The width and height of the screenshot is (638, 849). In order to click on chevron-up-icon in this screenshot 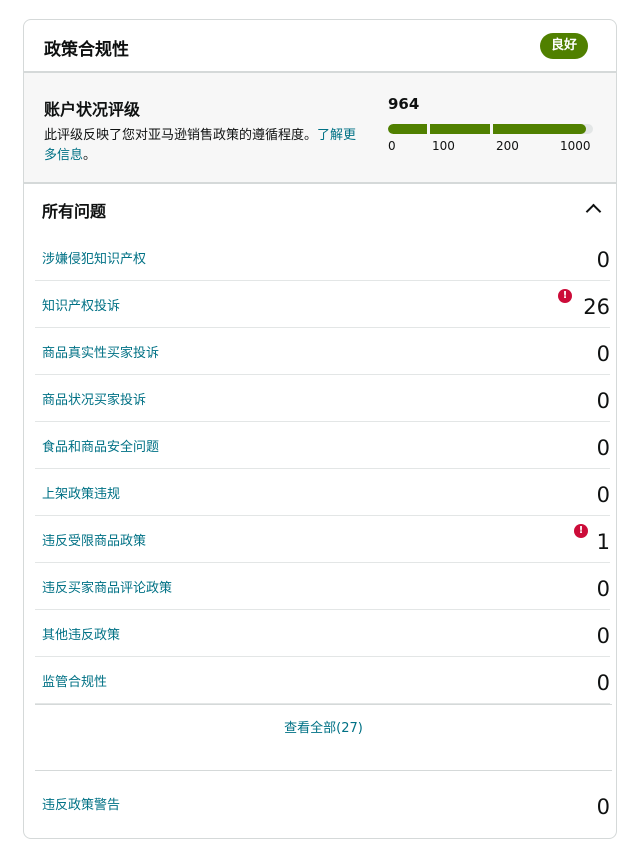, I will do `click(593, 211)`.